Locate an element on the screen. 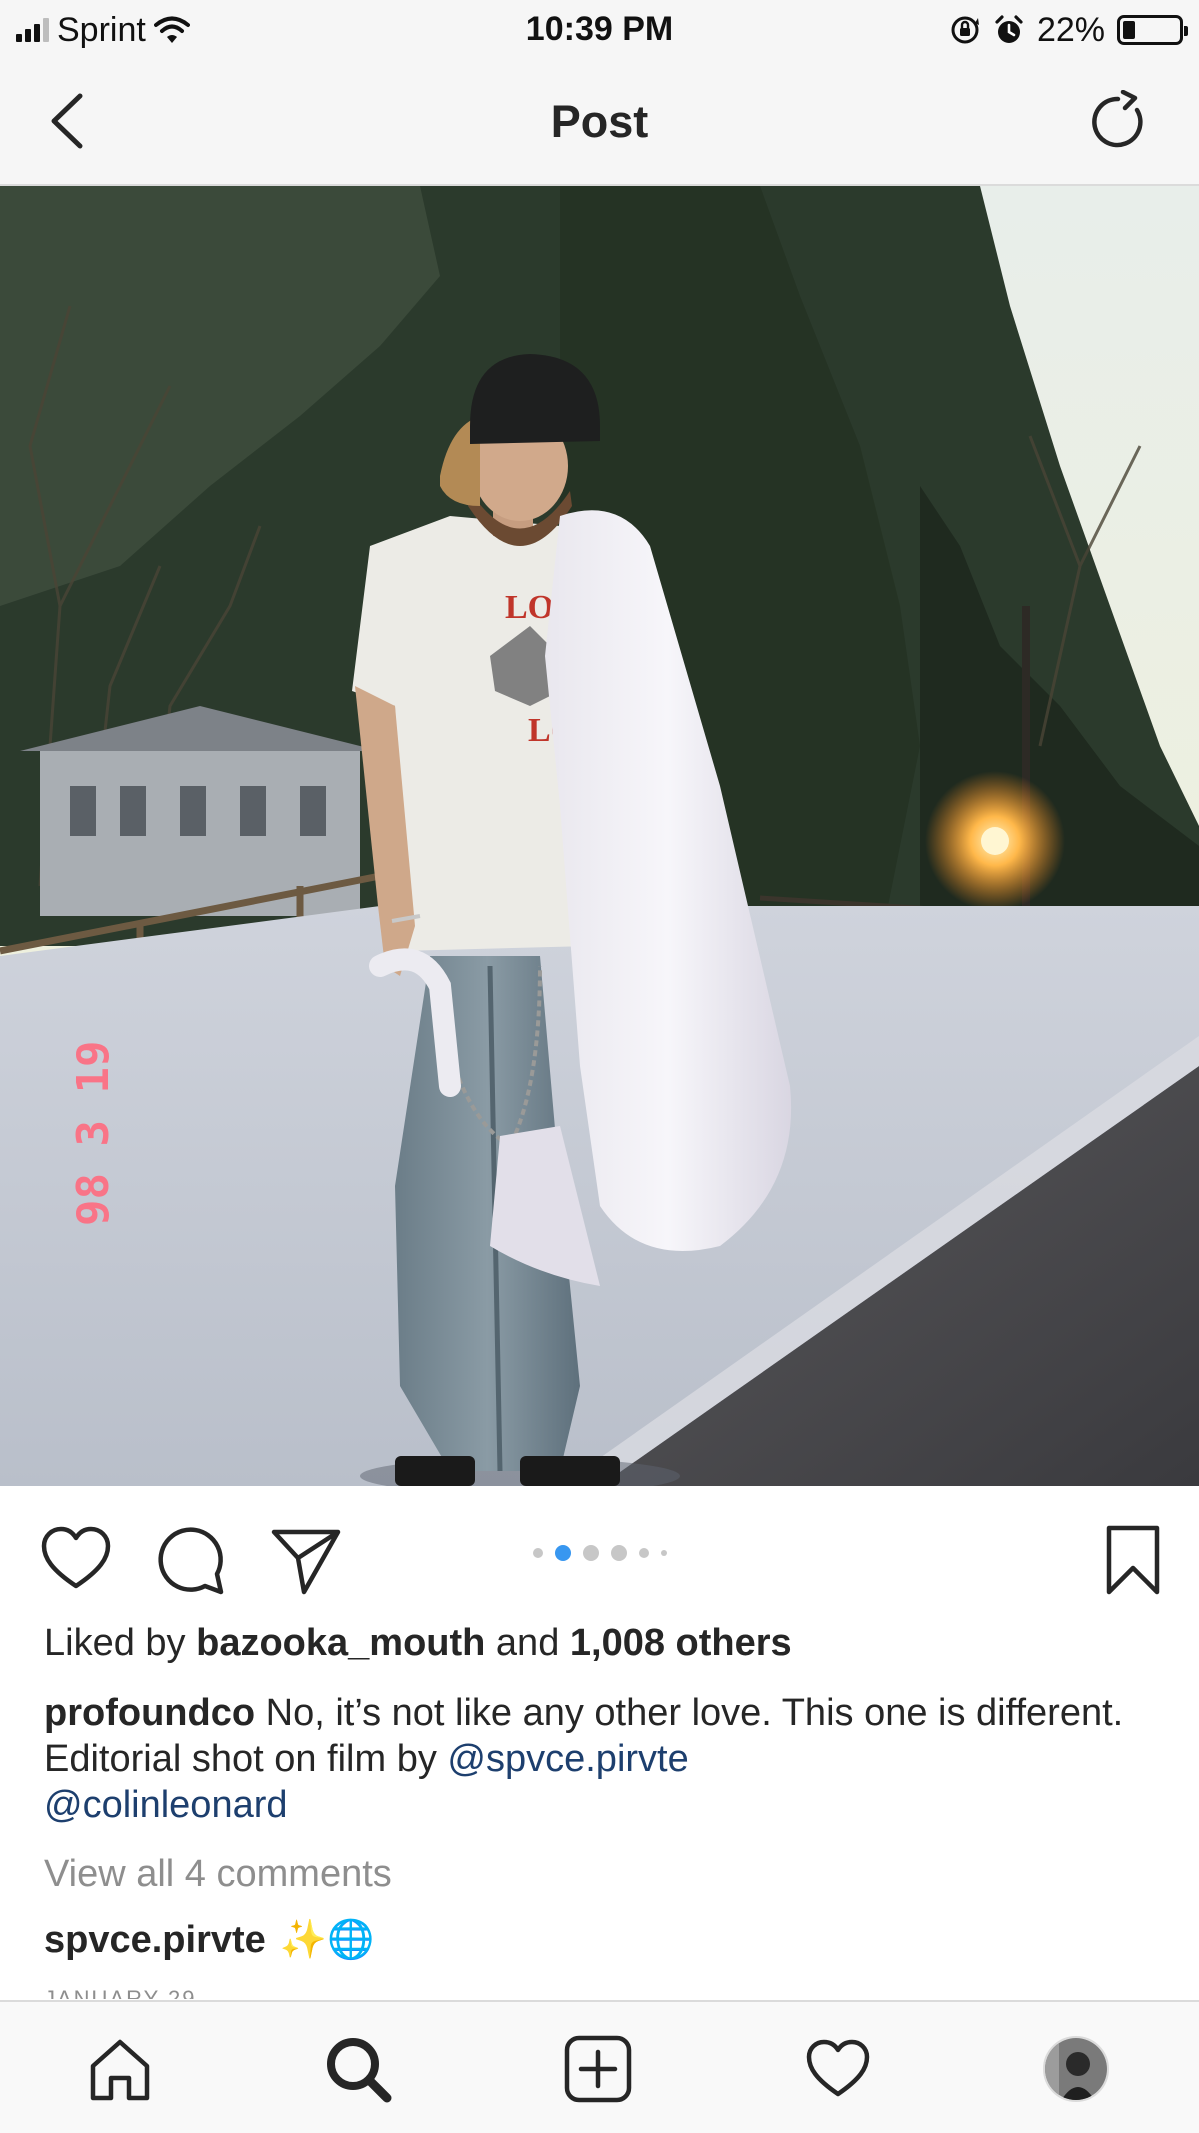 The image size is (1199, 2133). search-icon is located at coordinates (358, 2069).